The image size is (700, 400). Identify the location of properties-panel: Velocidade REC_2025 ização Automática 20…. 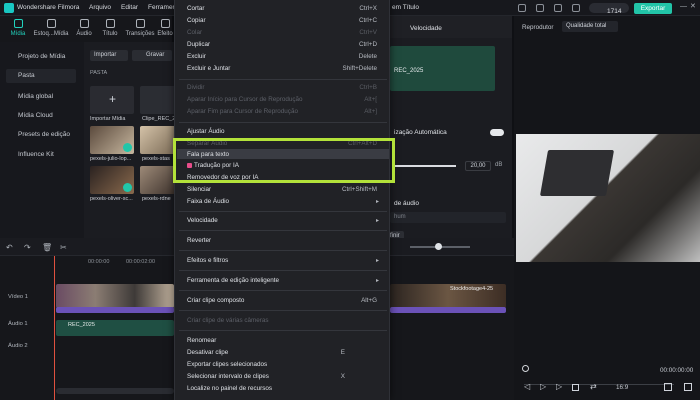
(451, 128).